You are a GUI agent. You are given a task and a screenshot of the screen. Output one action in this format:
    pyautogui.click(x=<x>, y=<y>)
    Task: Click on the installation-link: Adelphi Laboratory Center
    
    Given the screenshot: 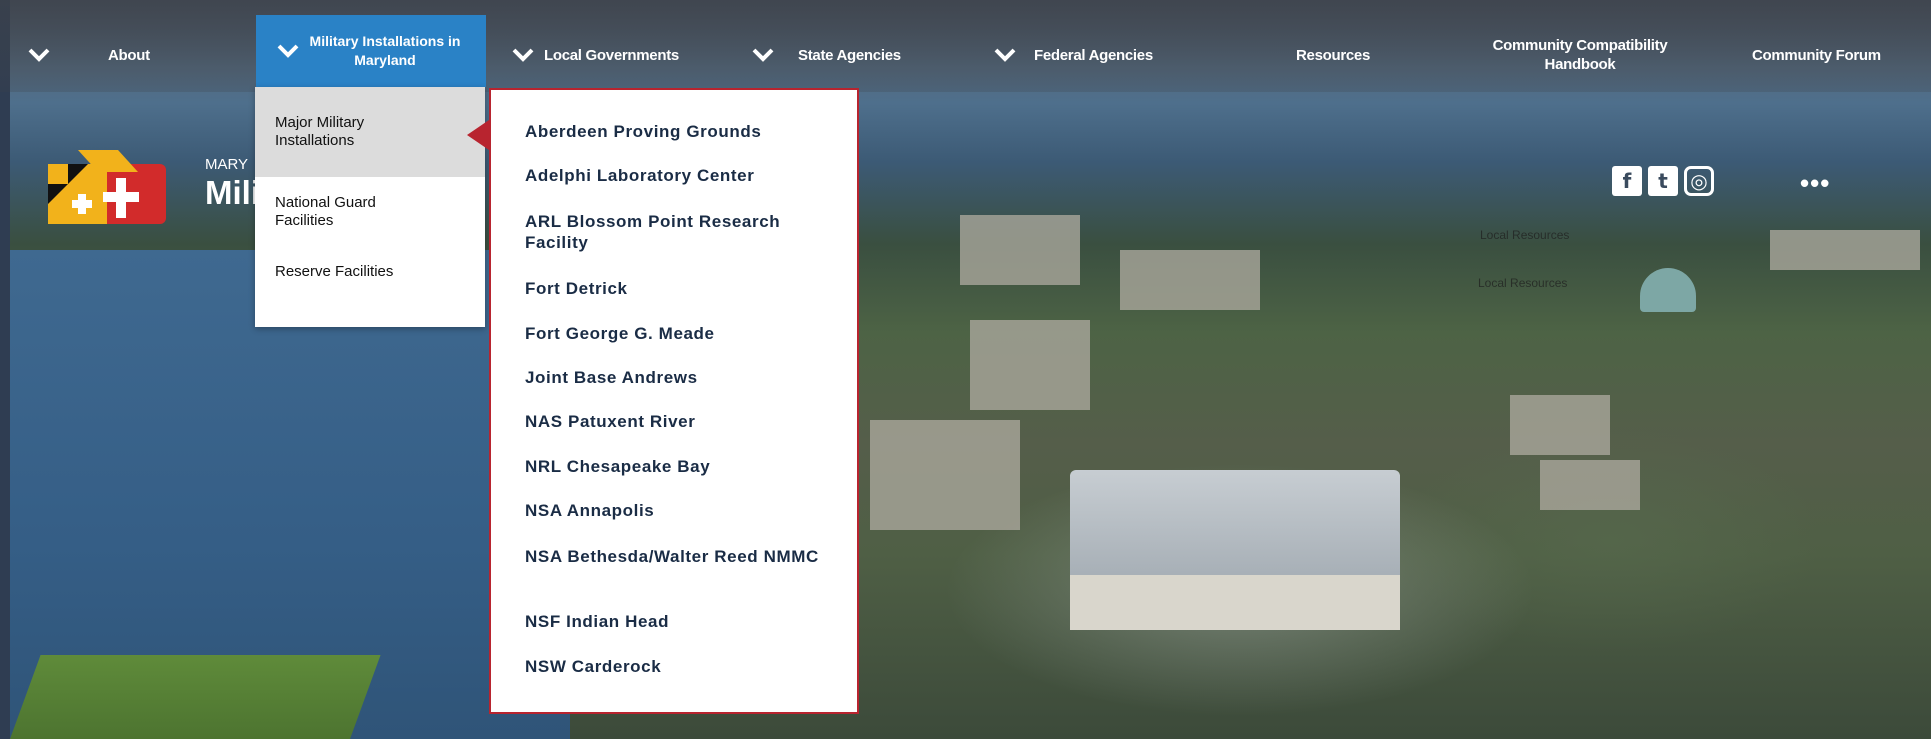 What is the action you would take?
    pyautogui.click(x=675, y=175)
    